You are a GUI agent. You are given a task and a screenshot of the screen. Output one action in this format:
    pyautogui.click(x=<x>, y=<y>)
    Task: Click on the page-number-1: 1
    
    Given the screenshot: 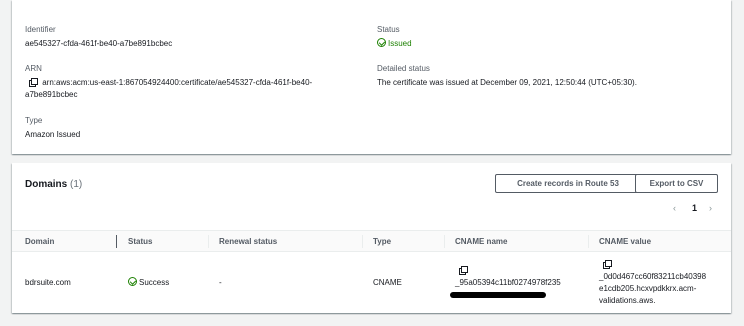 What is the action you would take?
    pyautogui.click(x=694, y=208)
    